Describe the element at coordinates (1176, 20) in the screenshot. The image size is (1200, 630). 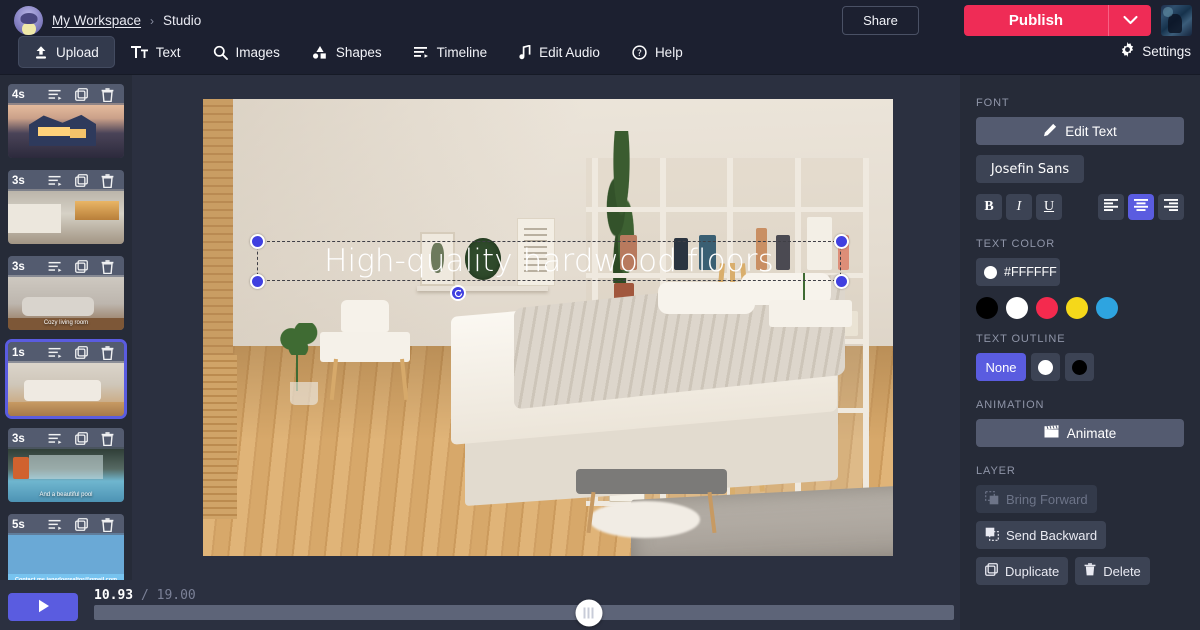
I see `user-avatar-icon` at that location.